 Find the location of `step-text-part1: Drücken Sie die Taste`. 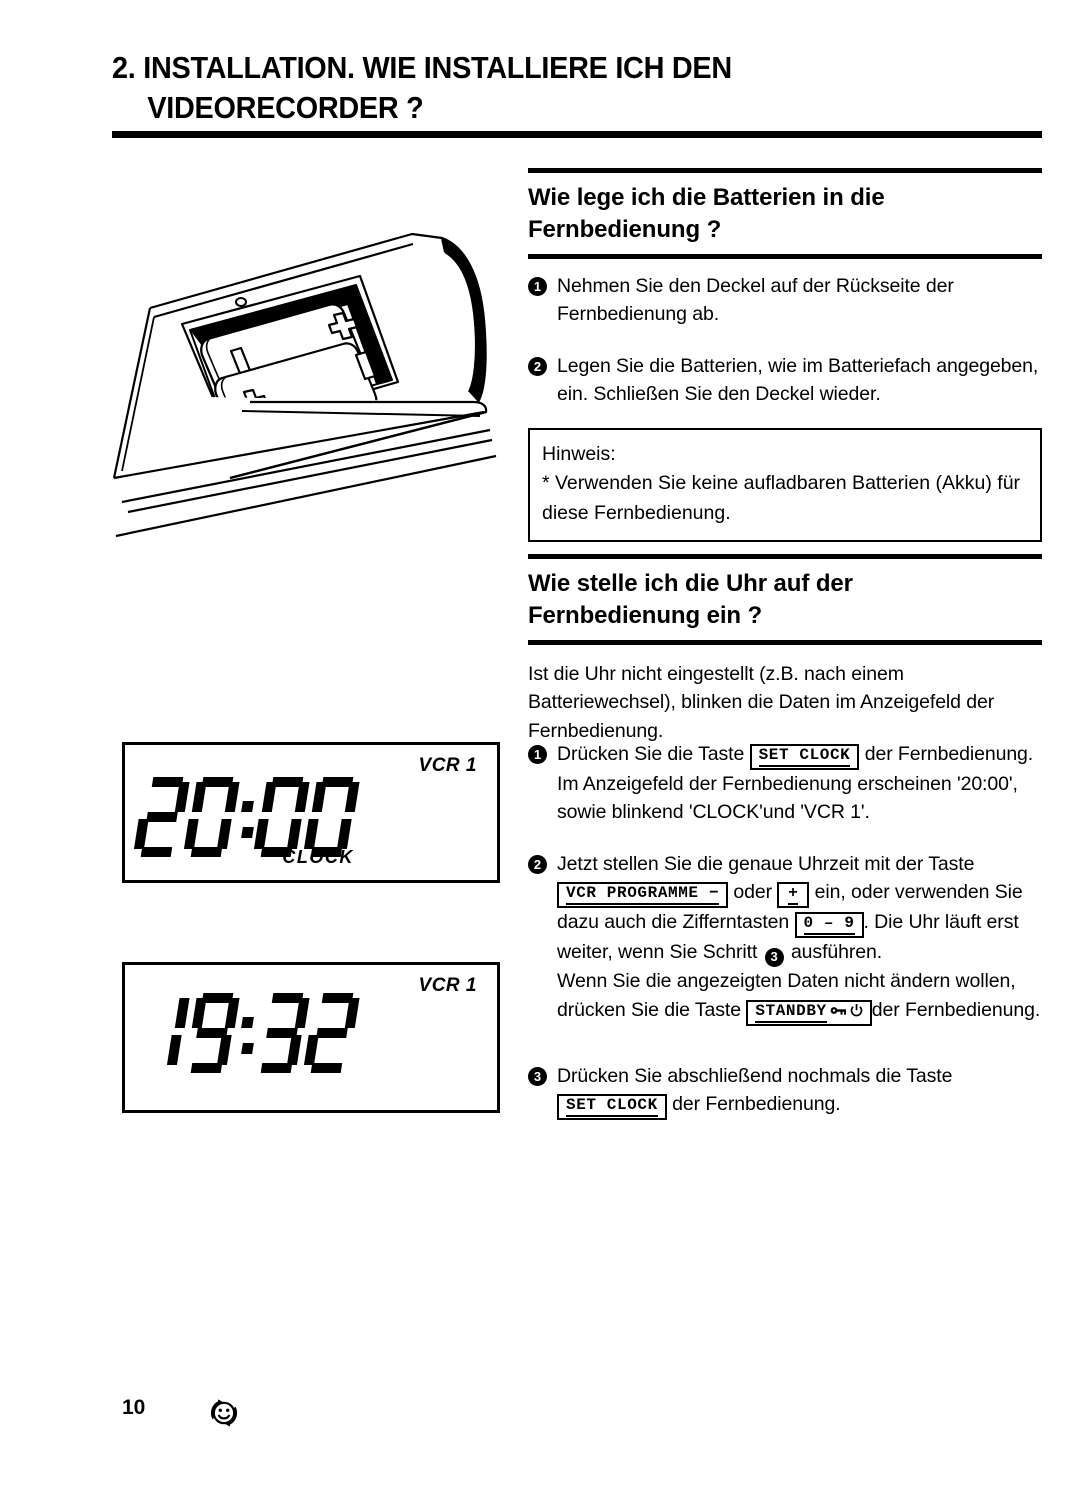

step-text-part1: Drücken Sie die Taste is located at coordinates (651, 754).